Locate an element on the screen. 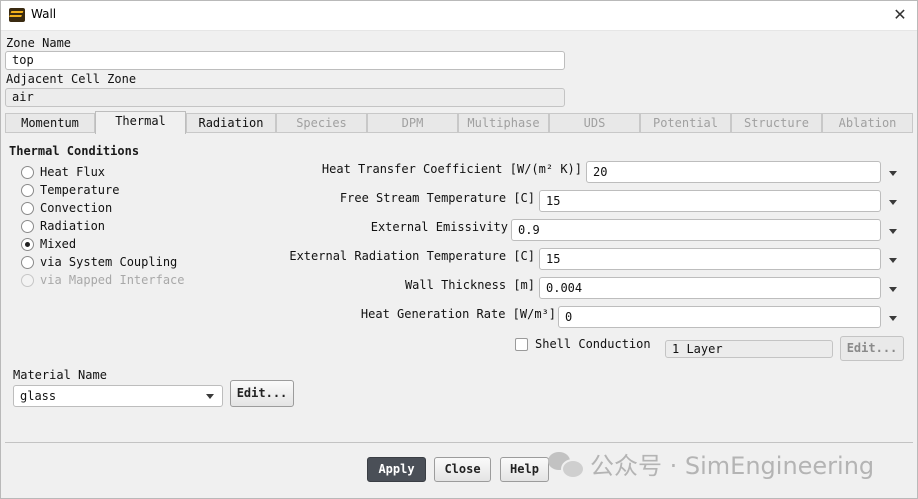 The height and width of the screenshot is (499, 918). radio-label: via System Coupling is located at coordinates (109, 262).